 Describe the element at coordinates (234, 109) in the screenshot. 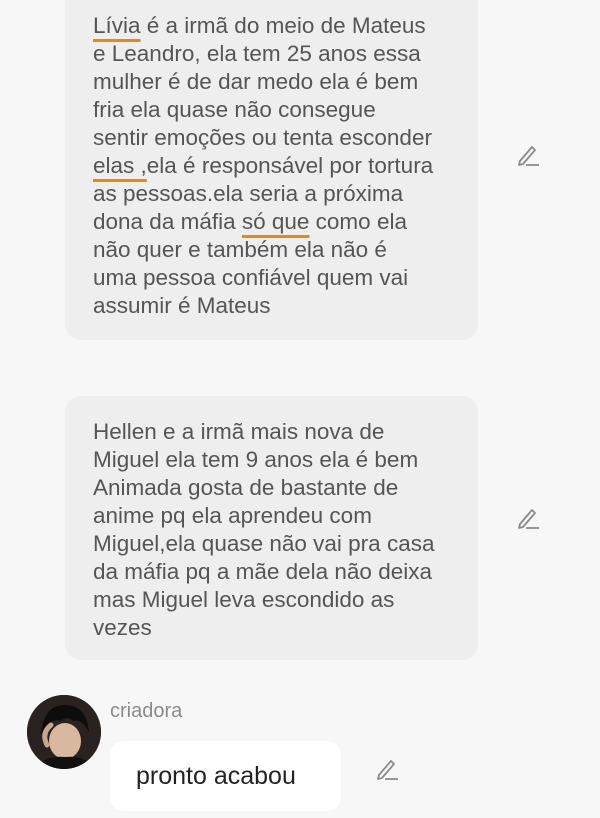

I see `text-segment: fria ela quase não consegue` at that location.